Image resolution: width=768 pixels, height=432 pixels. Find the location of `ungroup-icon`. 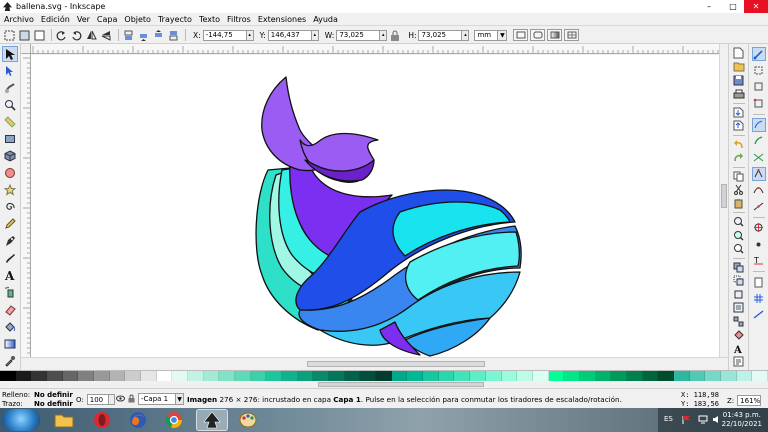

ungroup-icon is located at coordinates (739, 321).